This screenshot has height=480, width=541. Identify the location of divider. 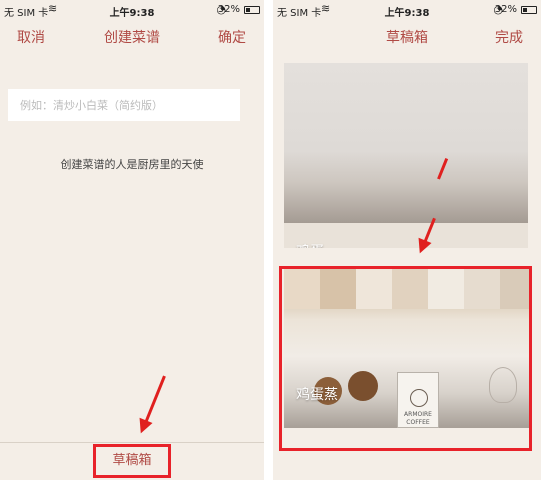
(132, 442).